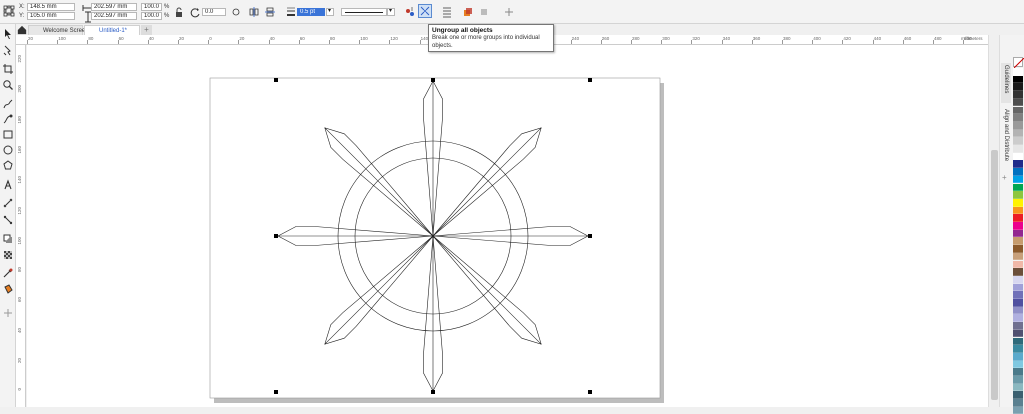 This screenshot has height=414, width=1024. I want to click on vertical-scrollbar, so click(993, 221).